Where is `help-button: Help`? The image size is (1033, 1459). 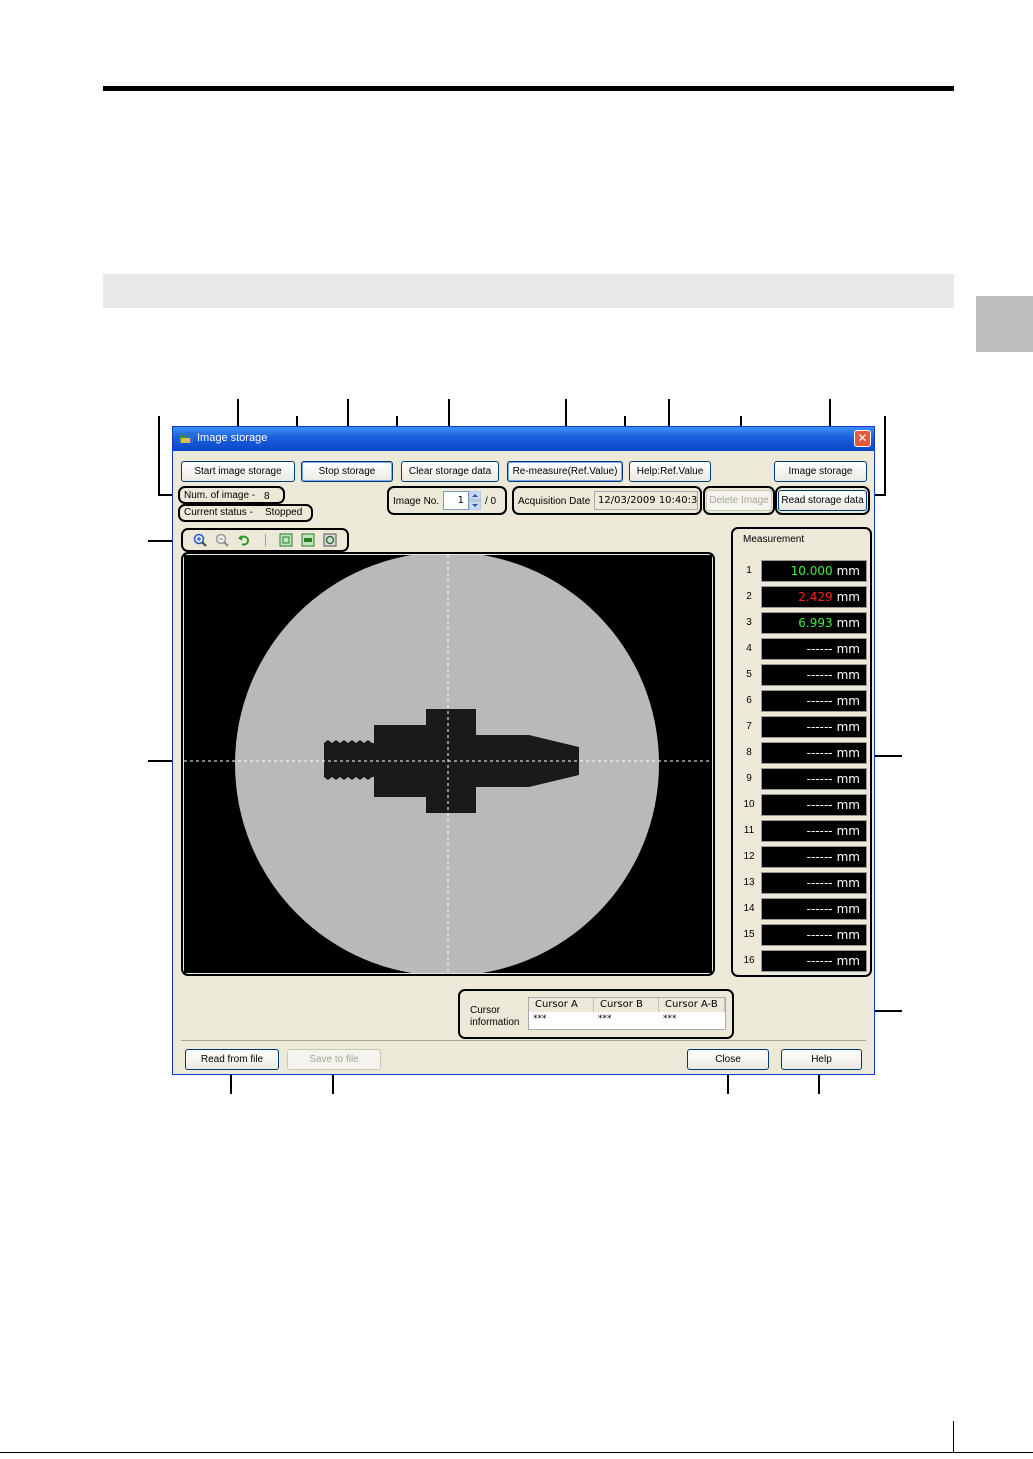 help-button: Help is located at coordinates (821, 1059).